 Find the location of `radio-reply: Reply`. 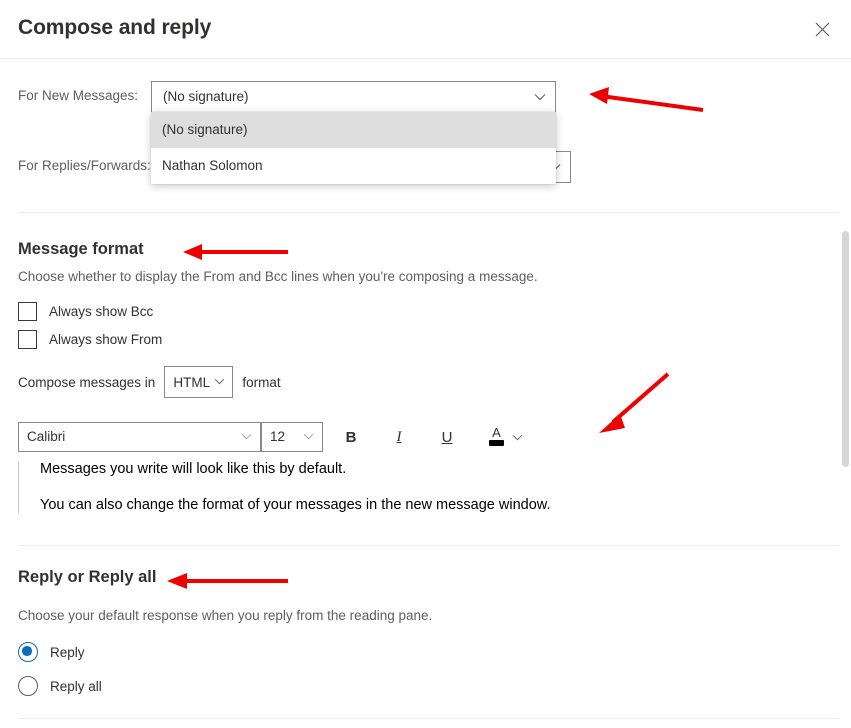

radio-reply: Reply is located at coordinates (51, 652).